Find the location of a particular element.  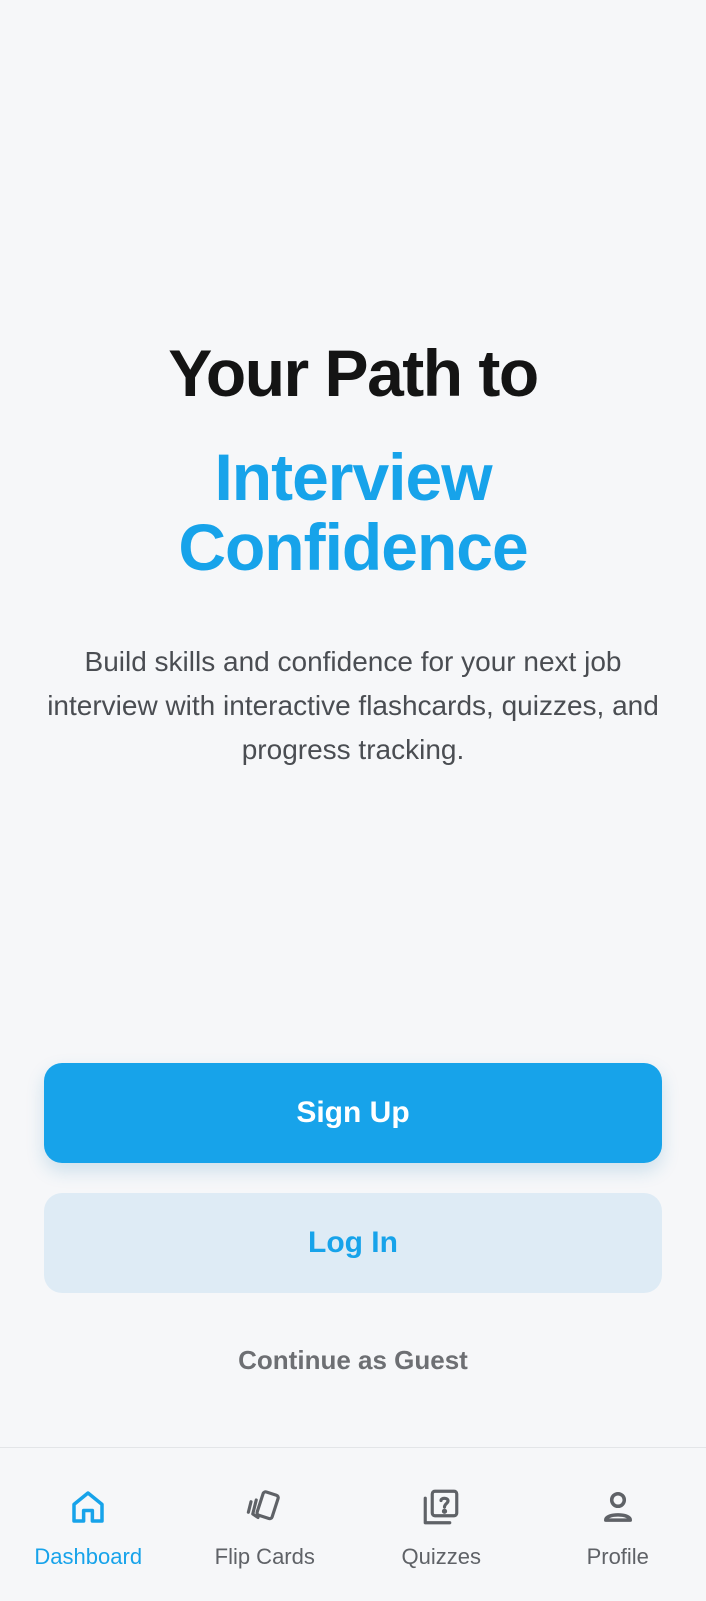

tab-label: Quizzes is located at coordinates (441, 1557).